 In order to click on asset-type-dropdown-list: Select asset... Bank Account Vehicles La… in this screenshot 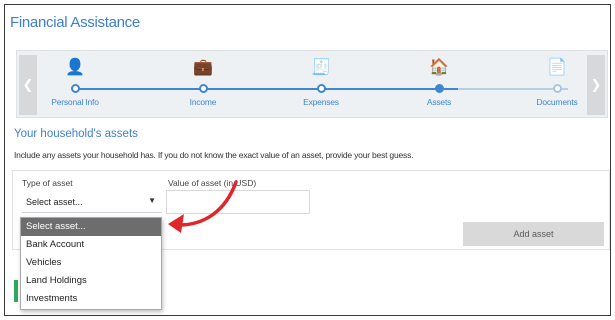, I will do `click(91, 263)`.